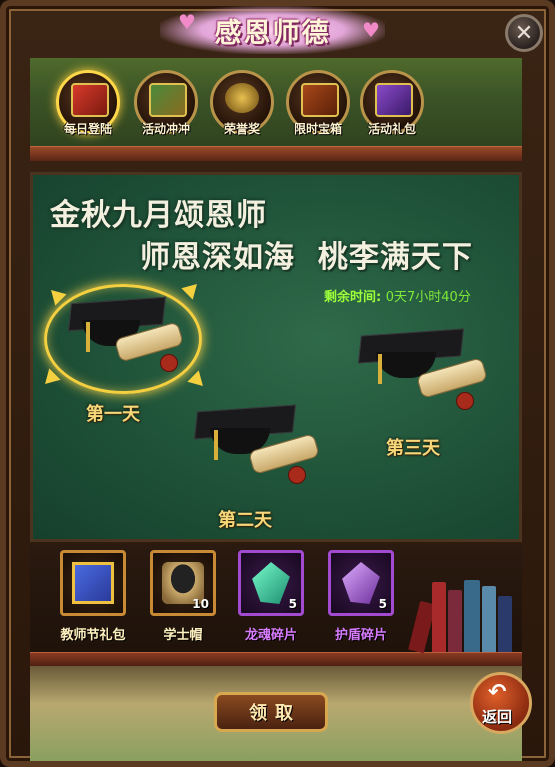  I want to click on day-2-label: 第二天, so click(245, 520).